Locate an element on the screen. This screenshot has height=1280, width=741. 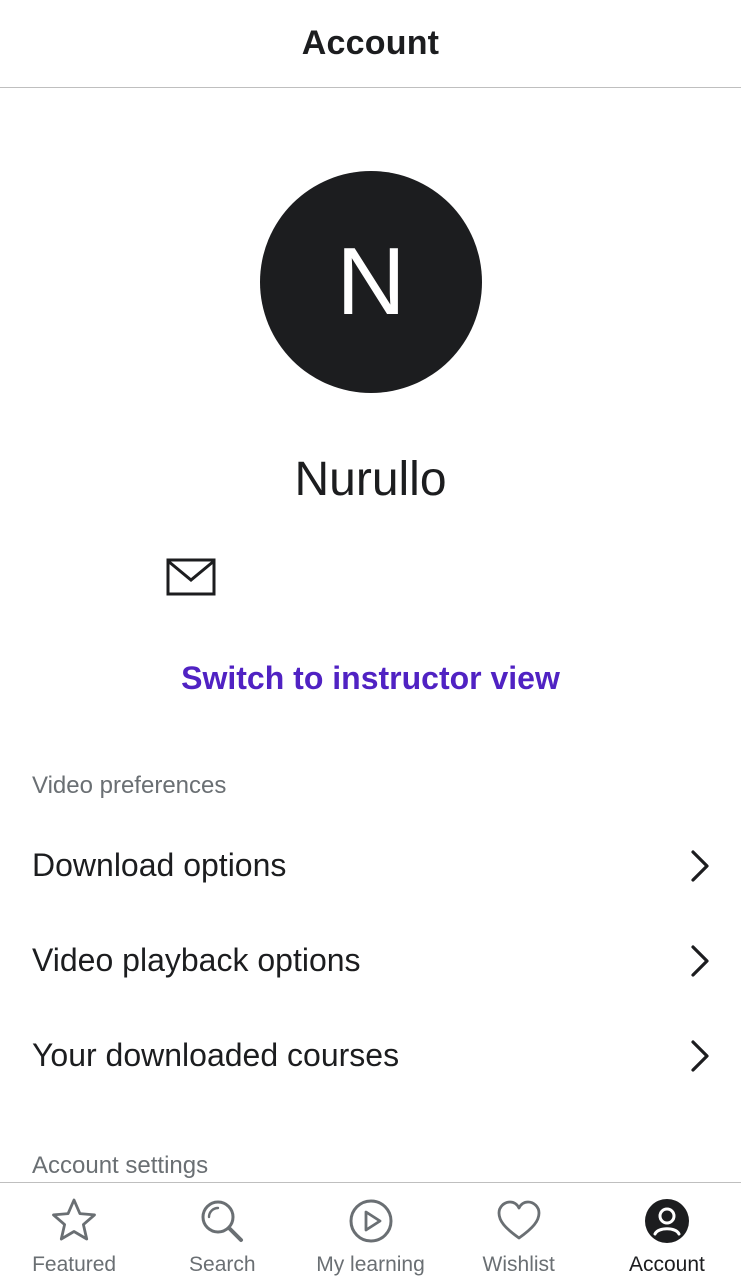
tab-wishlist: Wishlist is located at coordinates (519, 1231).